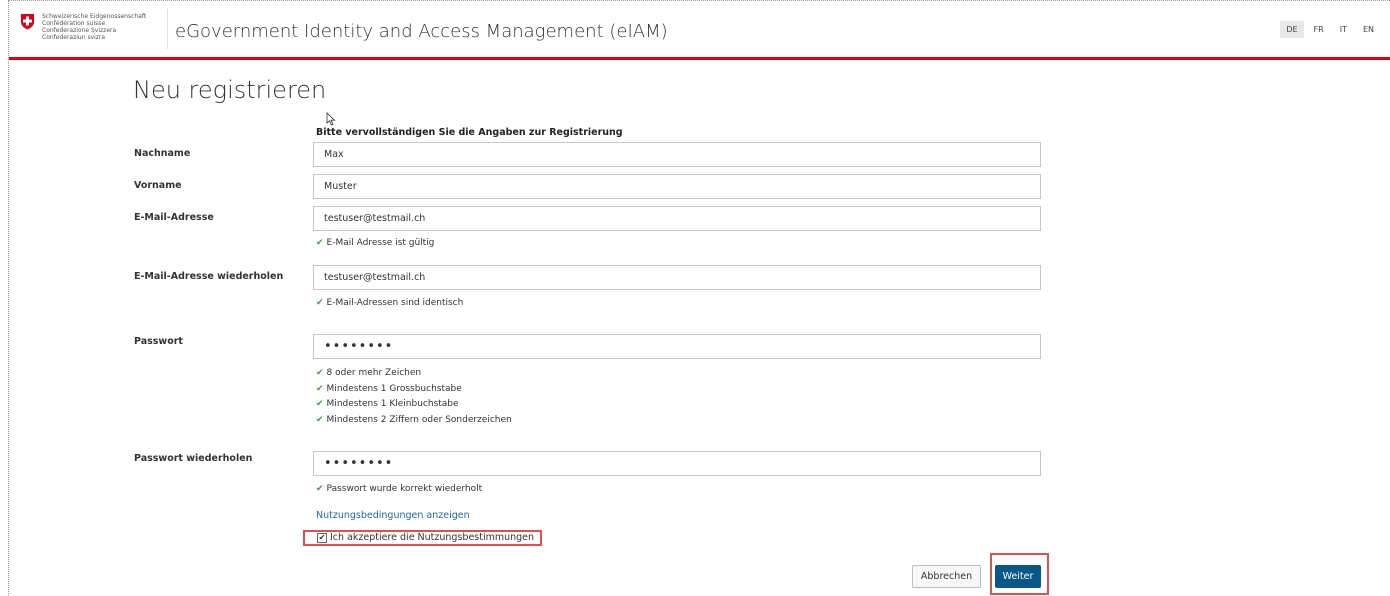 This screenshot has height=596, width=1390. I want to click on lastname-input: Max, so click(677, 154).